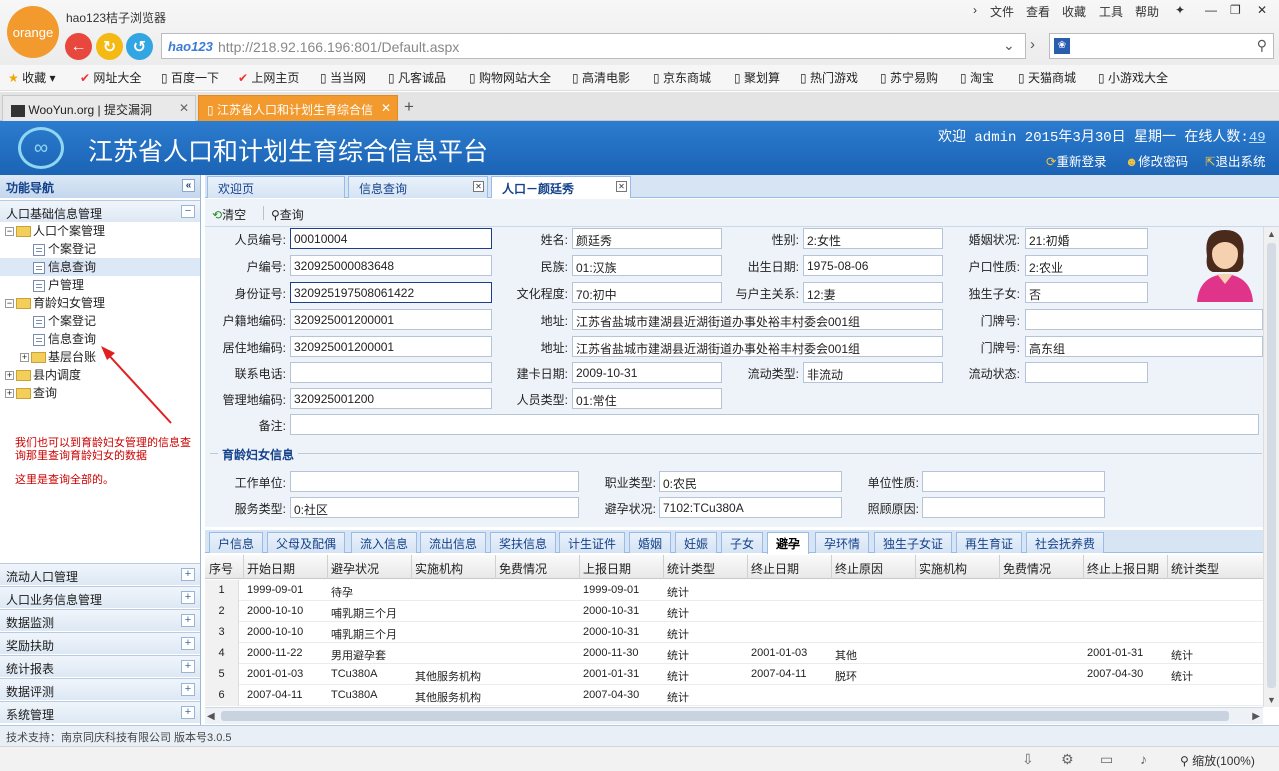 This screenshot has height=771, width=1279. Describe the element at coordinates (873, 265) in the screenshot. I see `input-birthdate: 1975-08-06` at that location.